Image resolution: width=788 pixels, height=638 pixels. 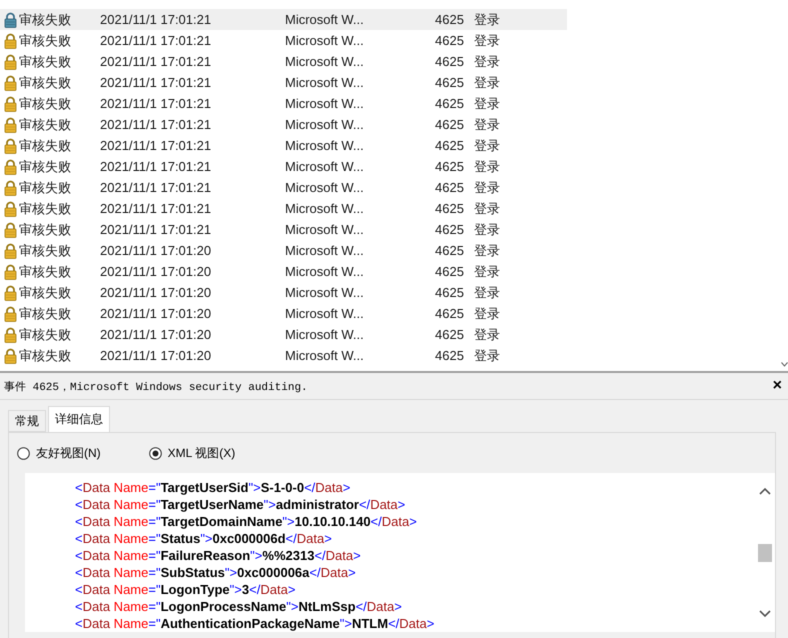 What do you see at coordinates (765, 553) in the screenshot?
I see `scroll-thumb` at bounding box center [765, 553].